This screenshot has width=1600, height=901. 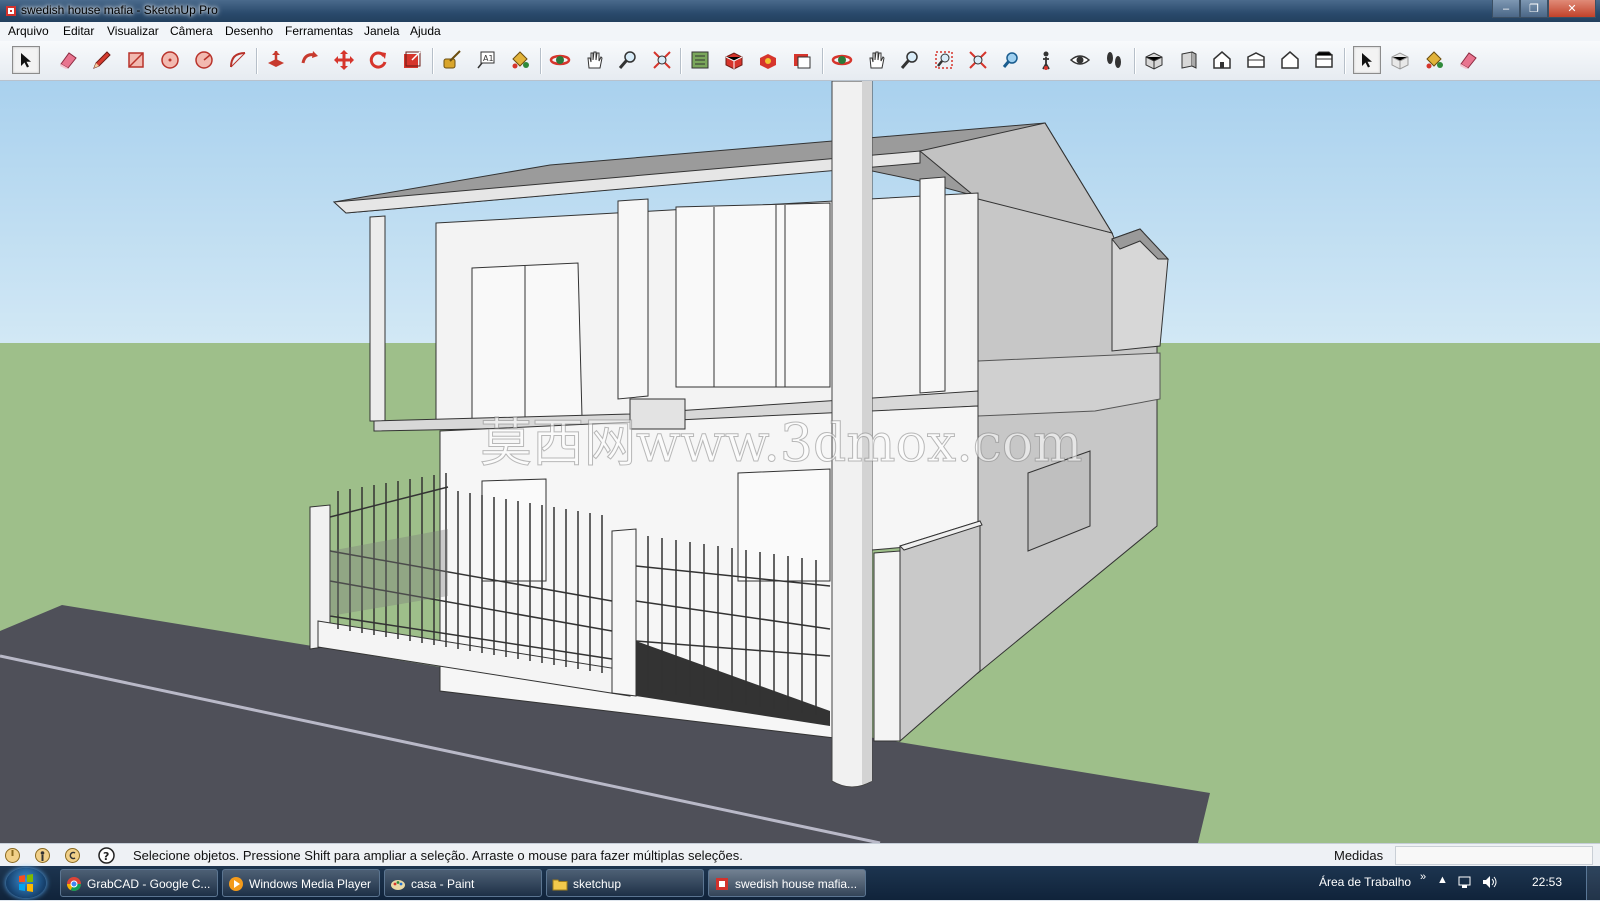 I want to click on polygon-icon, so click(x=204, y=60).